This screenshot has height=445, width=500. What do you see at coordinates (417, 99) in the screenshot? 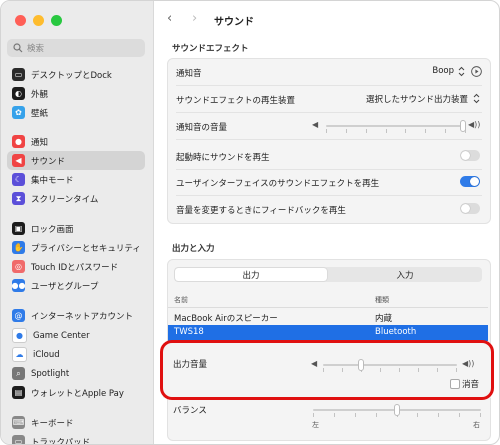
I see `output-device-select: 選択したサウンド出力装置` at bounding box center [417, 99].